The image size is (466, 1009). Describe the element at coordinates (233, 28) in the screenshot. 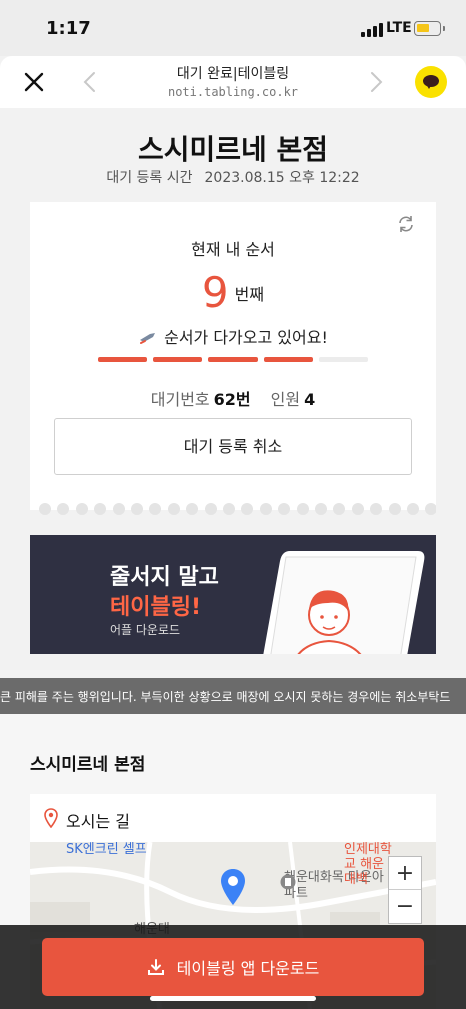

I see `status-bar: 1:17 LTE` at that location.